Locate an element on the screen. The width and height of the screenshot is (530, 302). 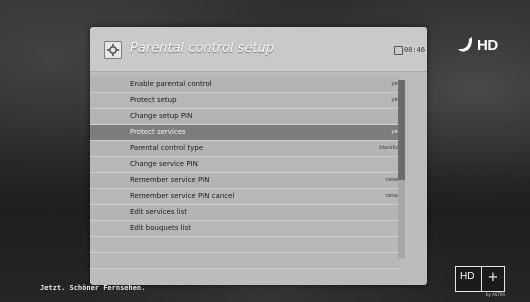
hdplus-hd-text: HD is located at coordinates (467, 276).